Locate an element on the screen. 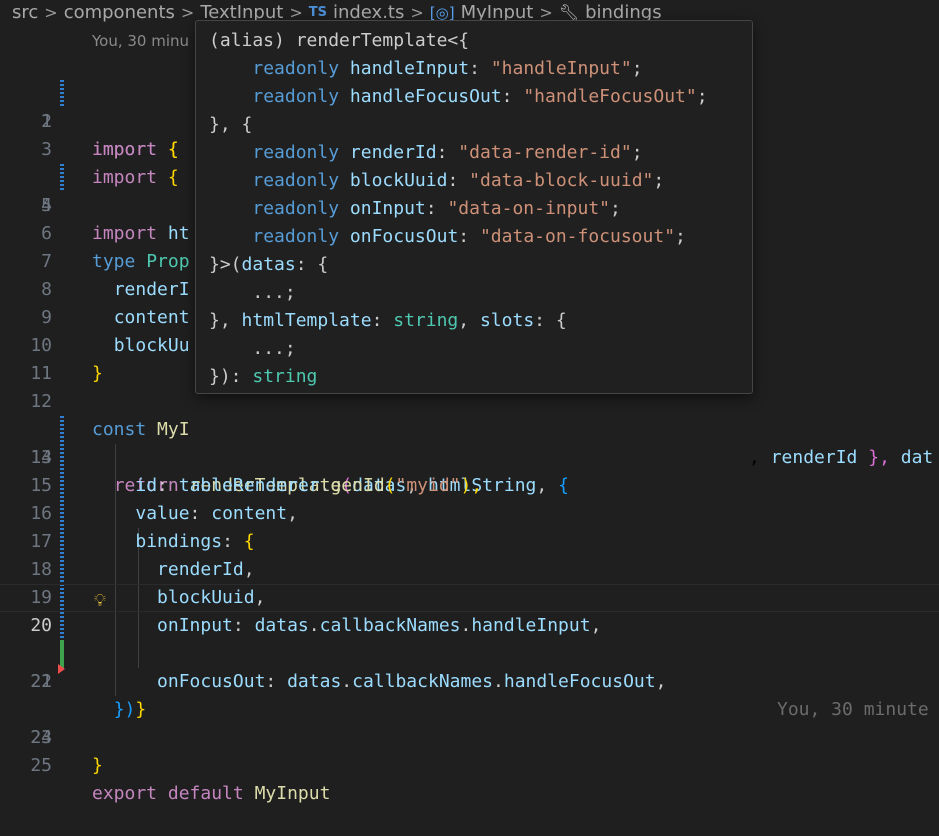 This screenshot has height=836, width=939. hover-line: readonly renderId: "data-render-id"; is located at coordinates (447, 152).